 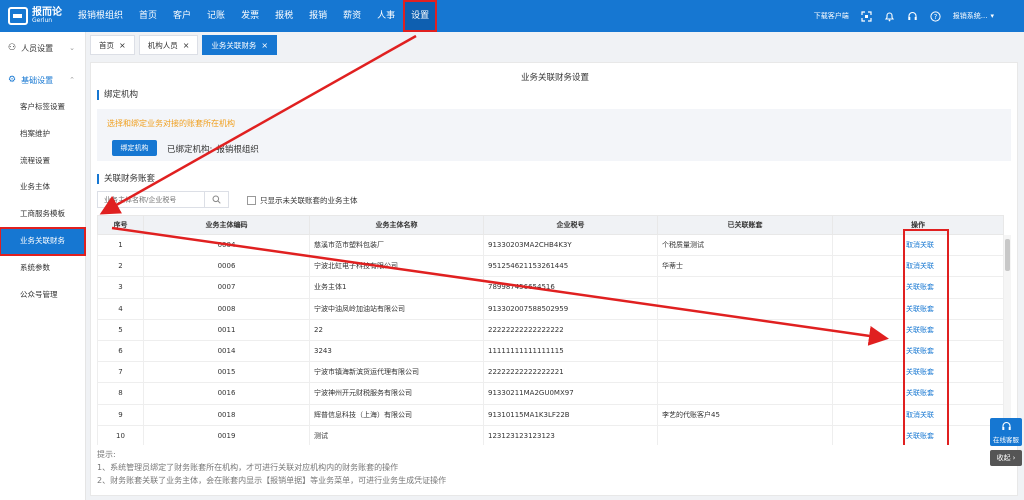 I want to click on user-menu: 报销系统... ▾, so click(x=973, y=16).